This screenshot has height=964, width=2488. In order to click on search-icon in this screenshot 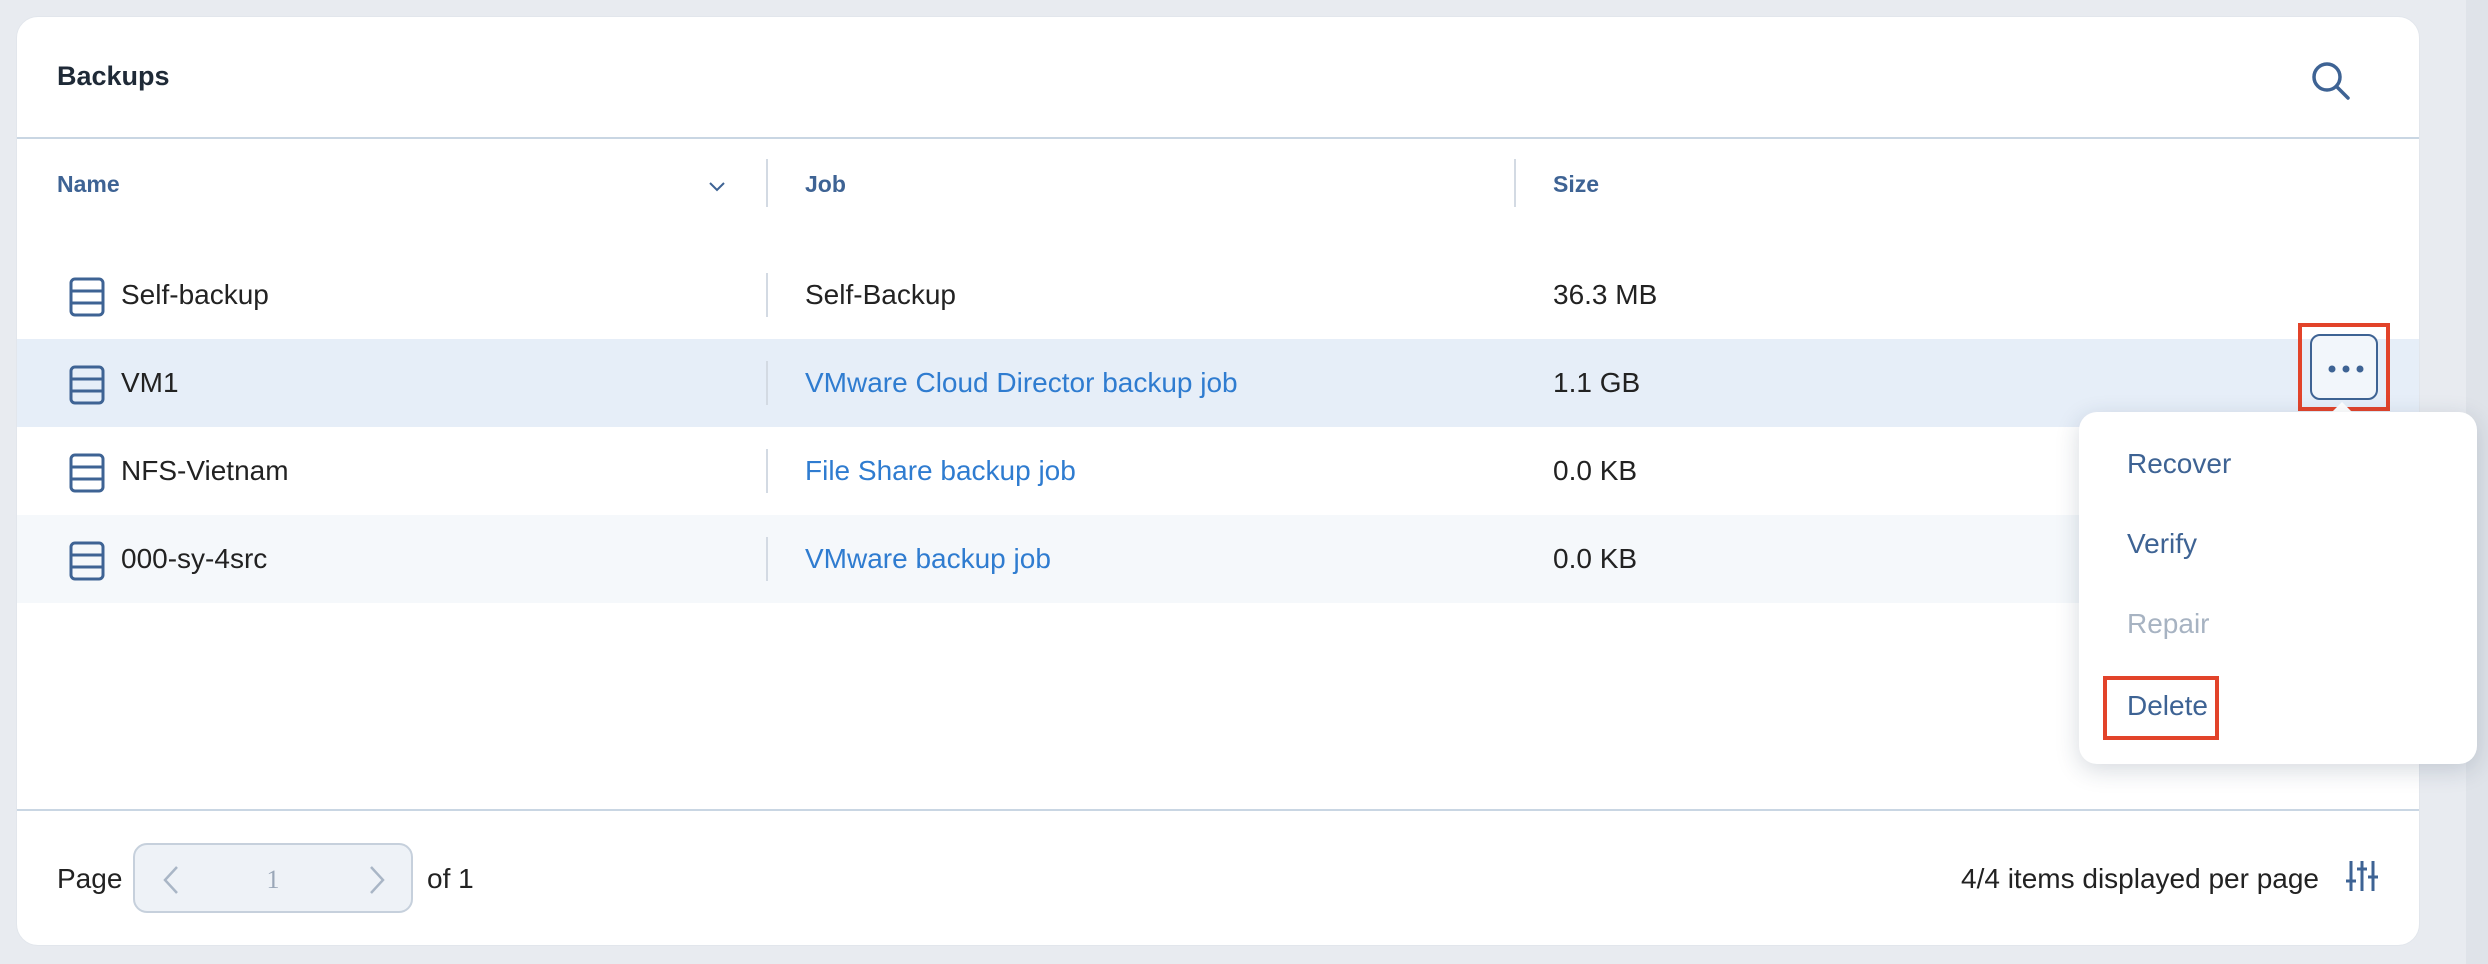, I will do `click(2331, 81)`.